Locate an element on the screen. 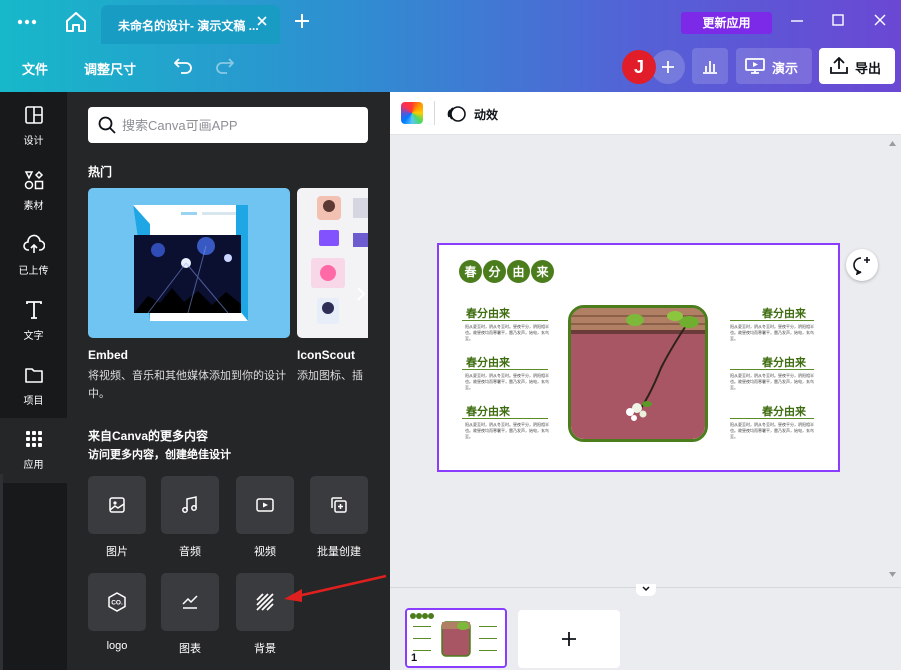  embed-title: Embed is located at coordinates (108, 355).